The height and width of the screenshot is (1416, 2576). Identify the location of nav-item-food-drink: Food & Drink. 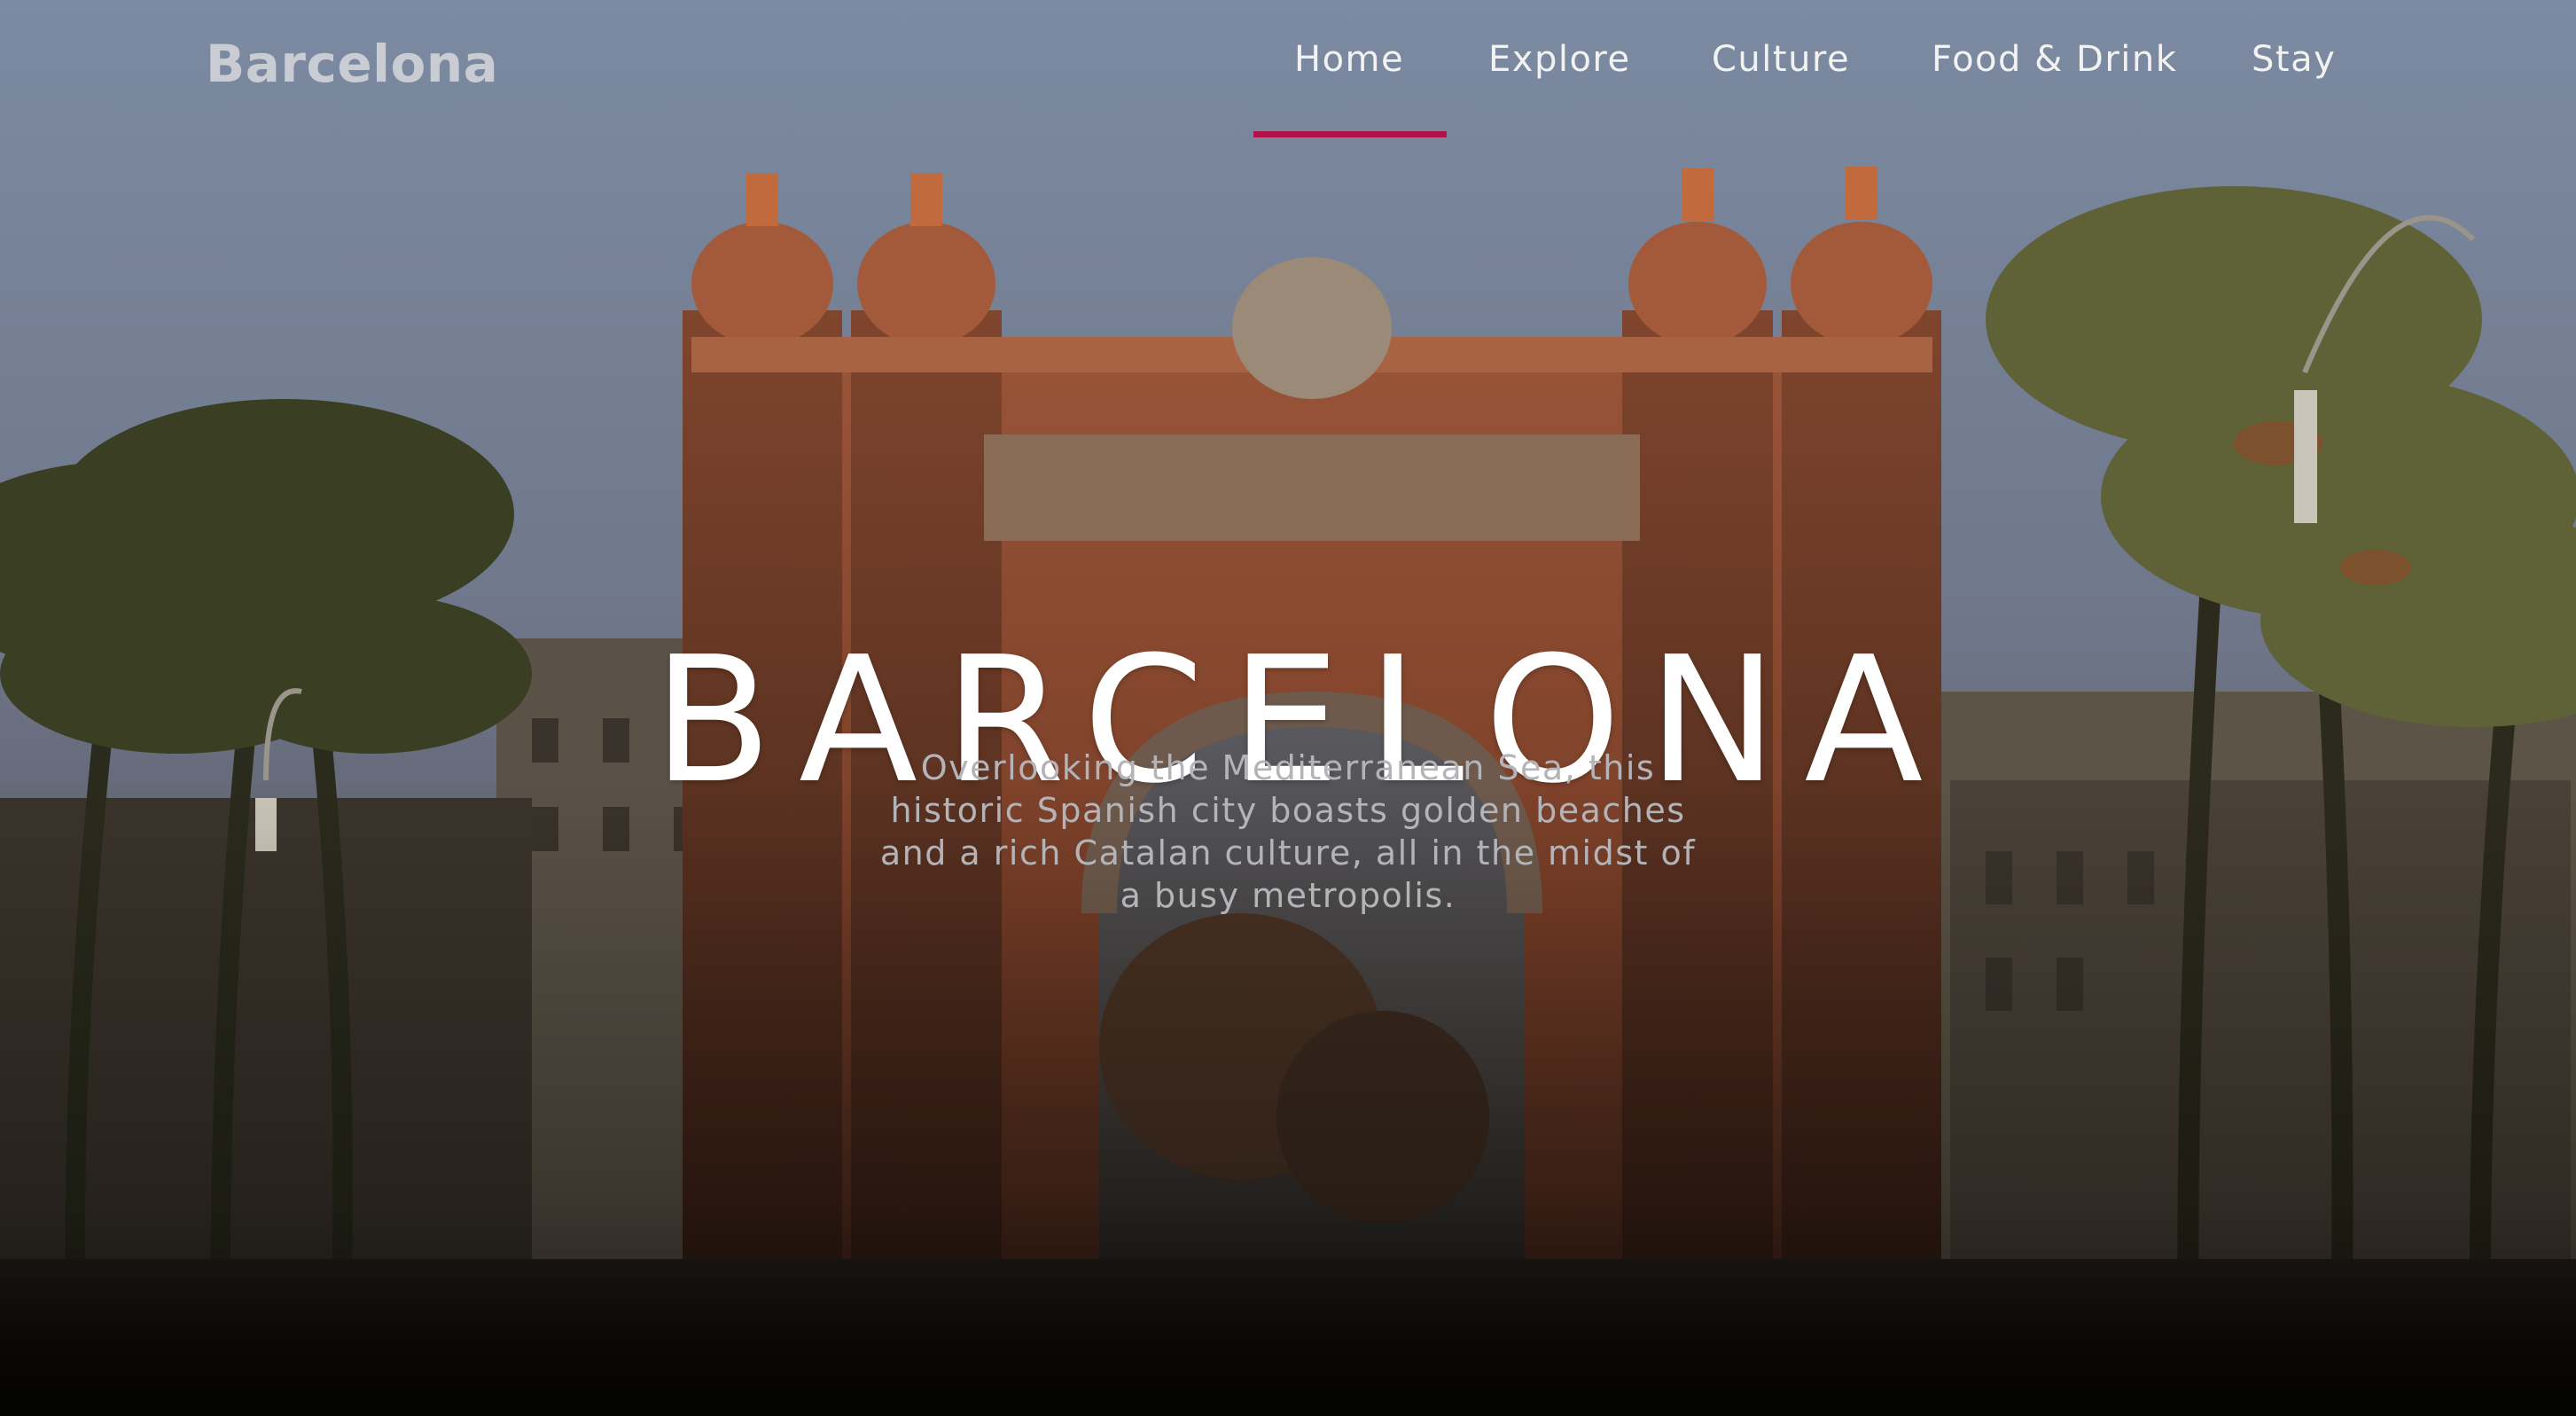
(2054, 59).